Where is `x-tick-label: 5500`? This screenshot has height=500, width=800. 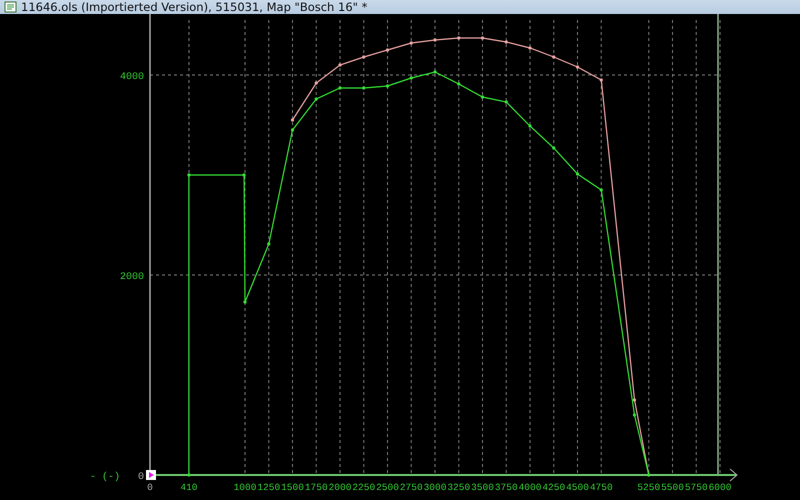
x-tick-label: 5500 is located at coordinates (672, 487).